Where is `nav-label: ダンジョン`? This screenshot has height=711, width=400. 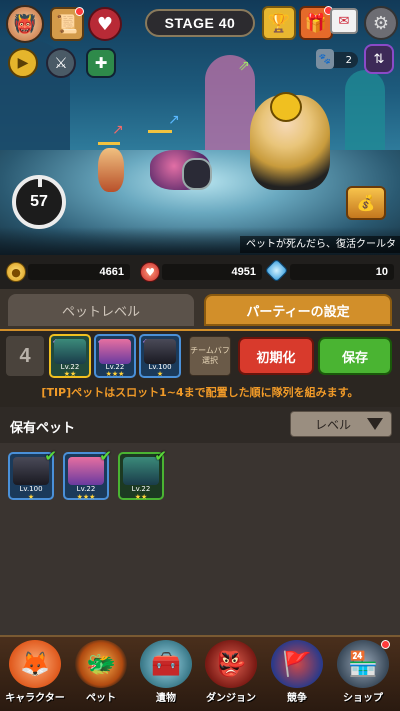
nav-label: ダンジョン is located at coordinates (231, 698).